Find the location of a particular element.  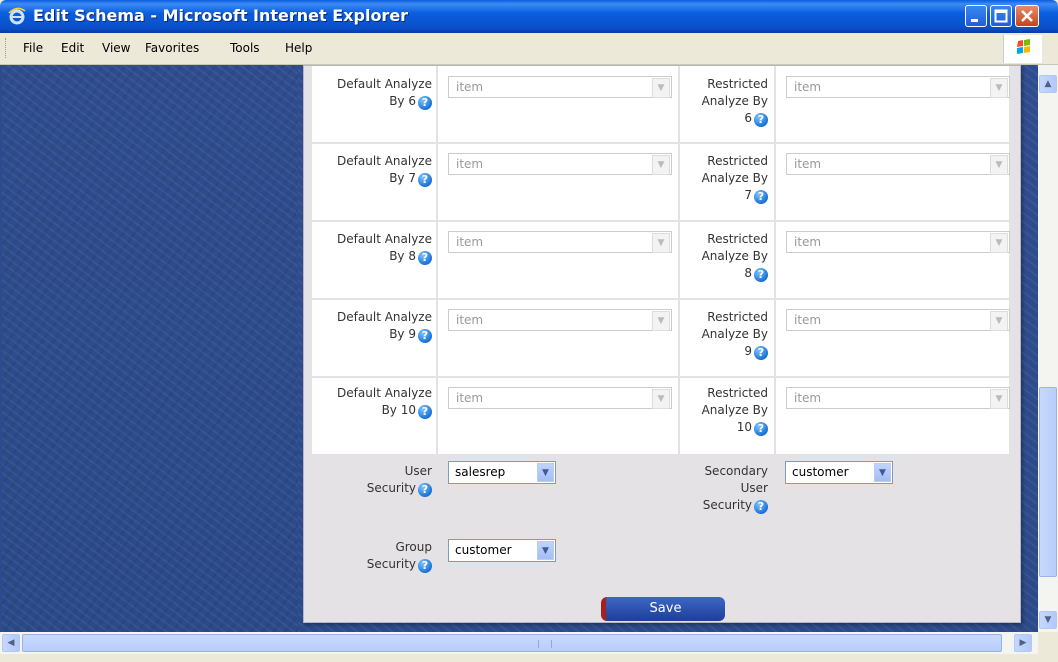

restricted-analyze-label: Restricted Analyze By 10? is located at coordinates (734, 411).